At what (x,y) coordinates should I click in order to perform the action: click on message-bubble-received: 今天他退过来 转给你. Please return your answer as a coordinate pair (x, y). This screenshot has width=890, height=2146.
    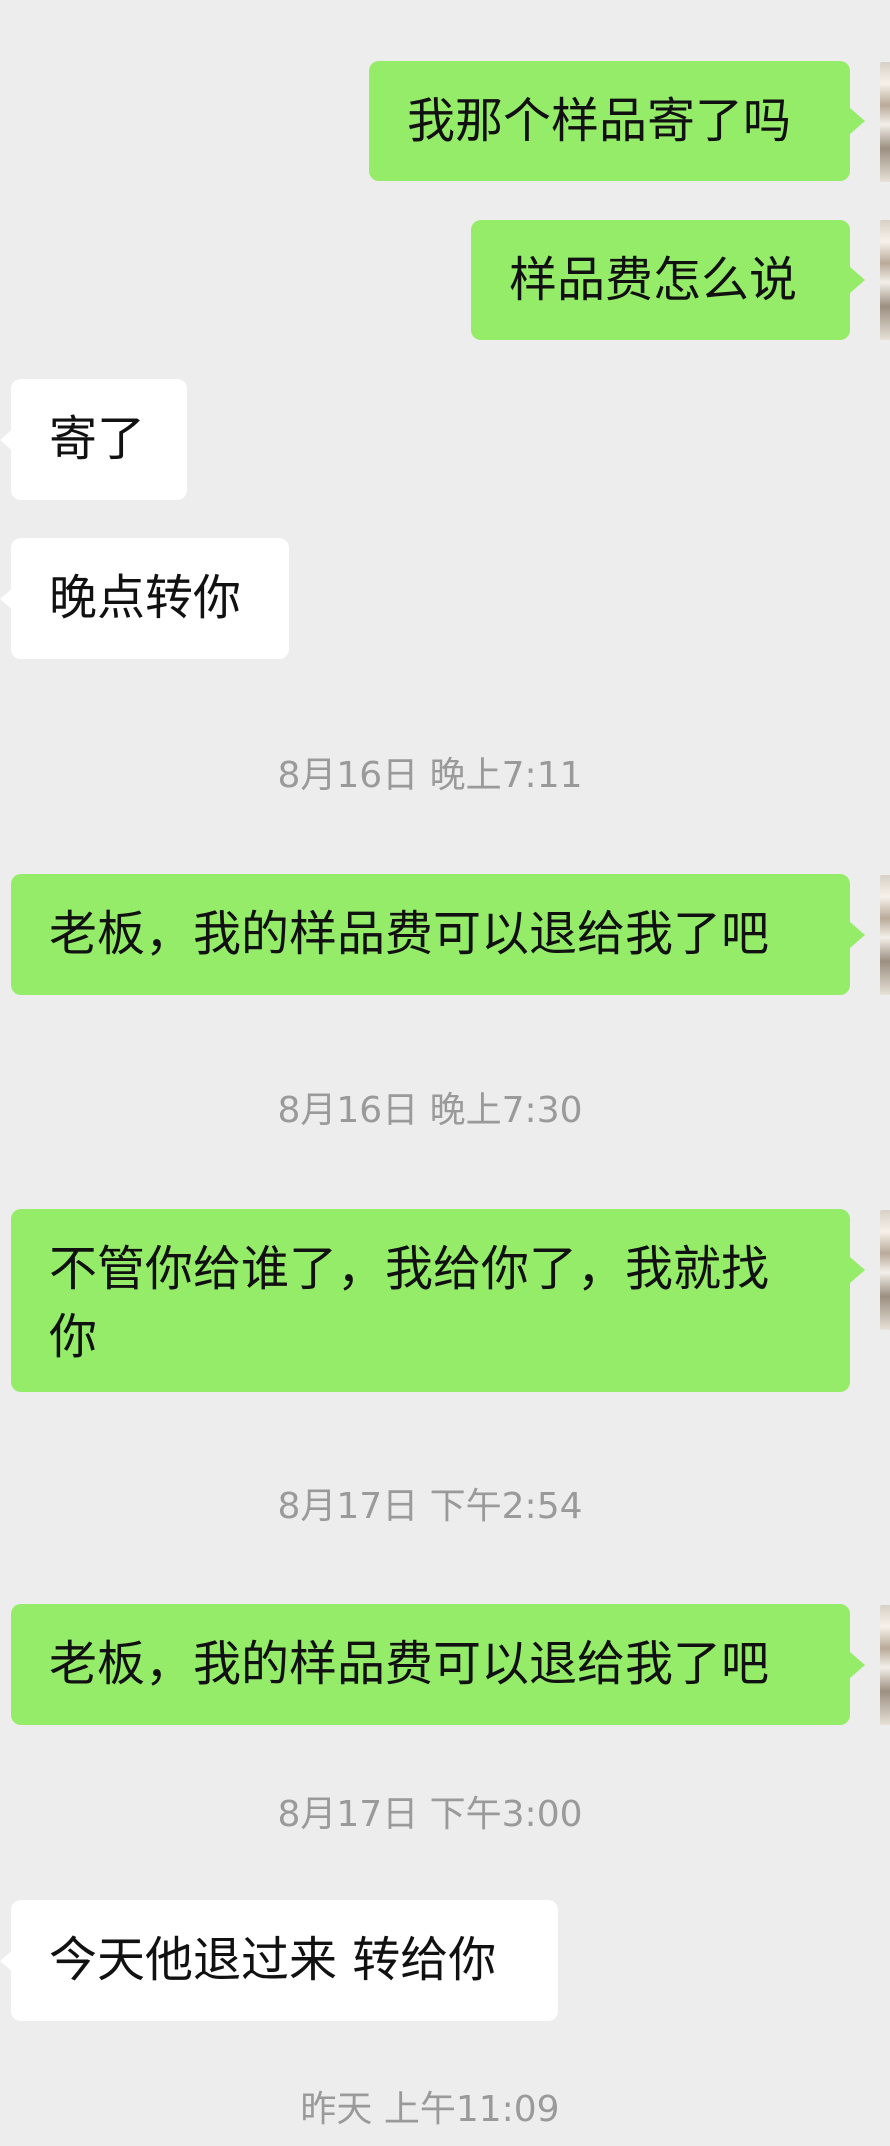
    Looking at the image, I should click on (284, 1960).